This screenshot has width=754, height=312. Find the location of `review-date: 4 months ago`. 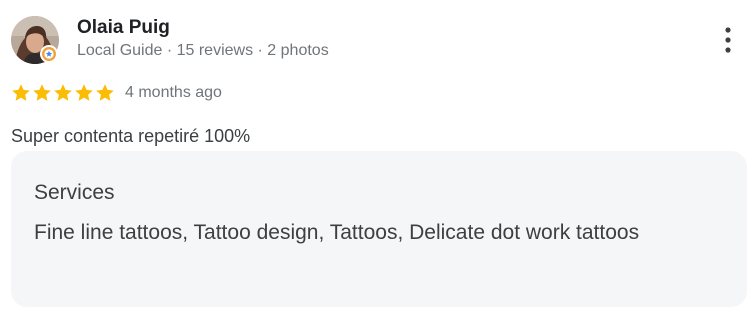

review-date: 4 months ago is located at coordinates (173, 92).